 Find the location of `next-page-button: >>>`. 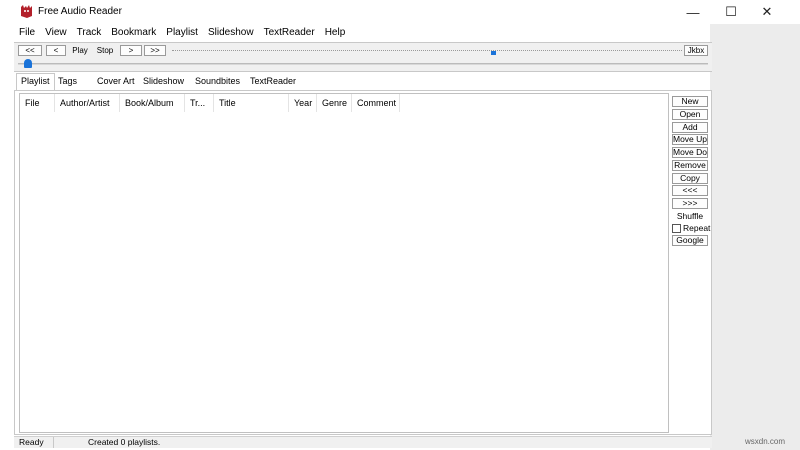

next-page-button: >>> is located at coordinates (690, 203).